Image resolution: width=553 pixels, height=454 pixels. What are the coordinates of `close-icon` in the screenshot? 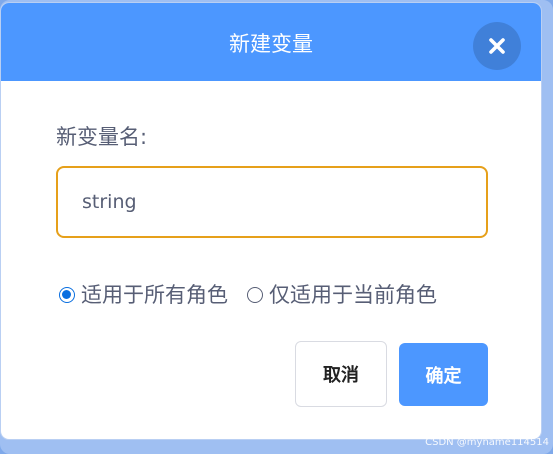 It's located at (497, 46).